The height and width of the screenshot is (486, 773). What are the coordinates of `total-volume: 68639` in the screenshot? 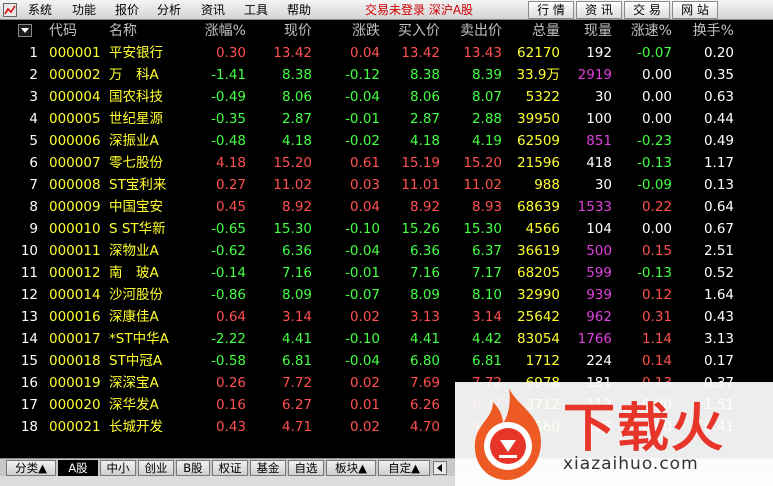 It's located at (538, 207).